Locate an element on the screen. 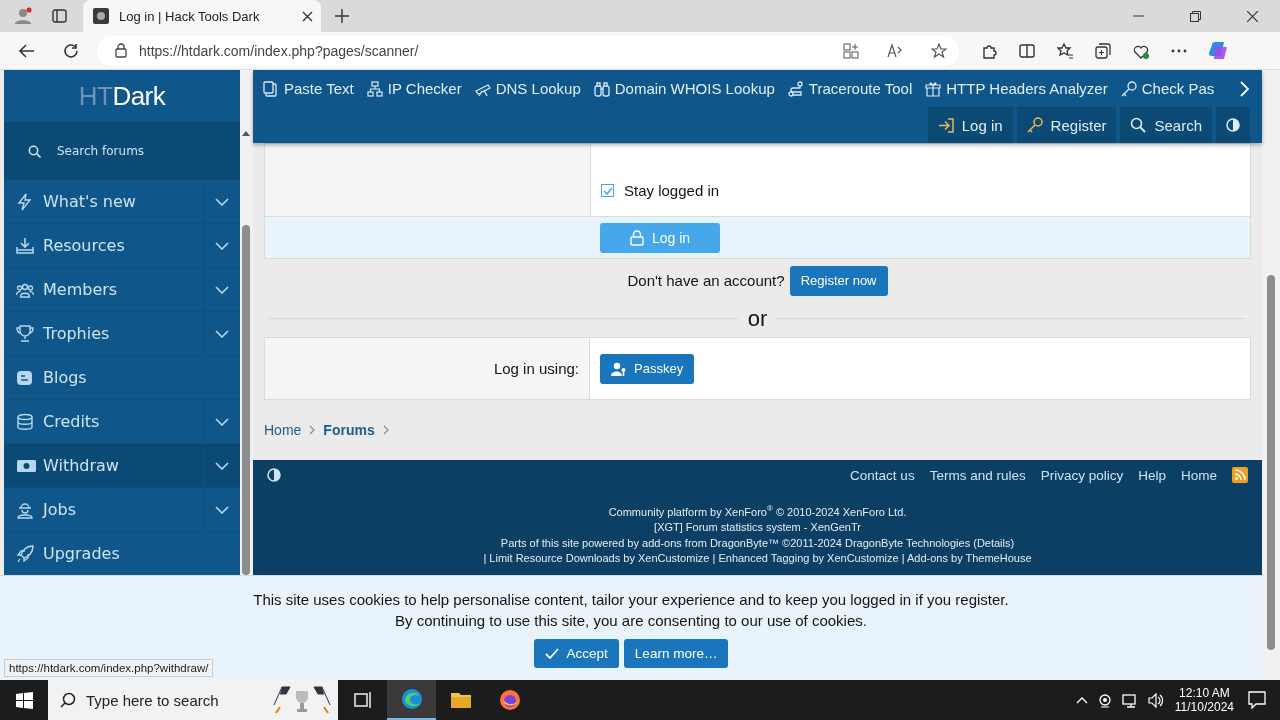 This screenshot has width=1280, height=720. site-logo: HTDark is located at coordinates (122, 96).